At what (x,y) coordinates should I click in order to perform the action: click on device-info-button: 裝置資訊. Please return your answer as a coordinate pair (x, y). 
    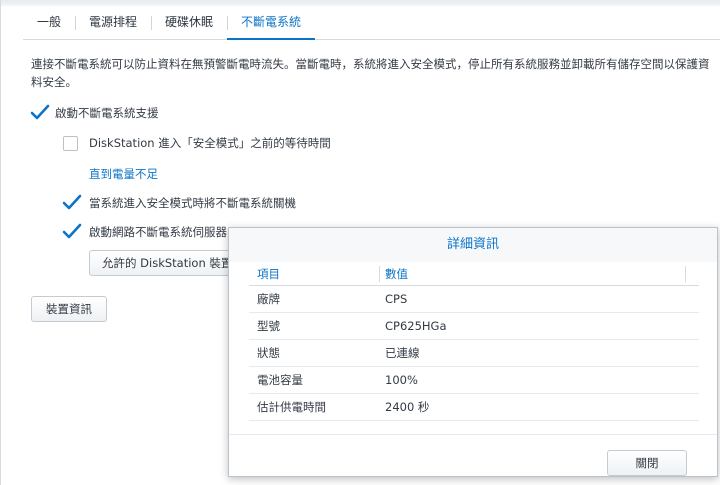
    Looking at the image, I should click on (69, 309).